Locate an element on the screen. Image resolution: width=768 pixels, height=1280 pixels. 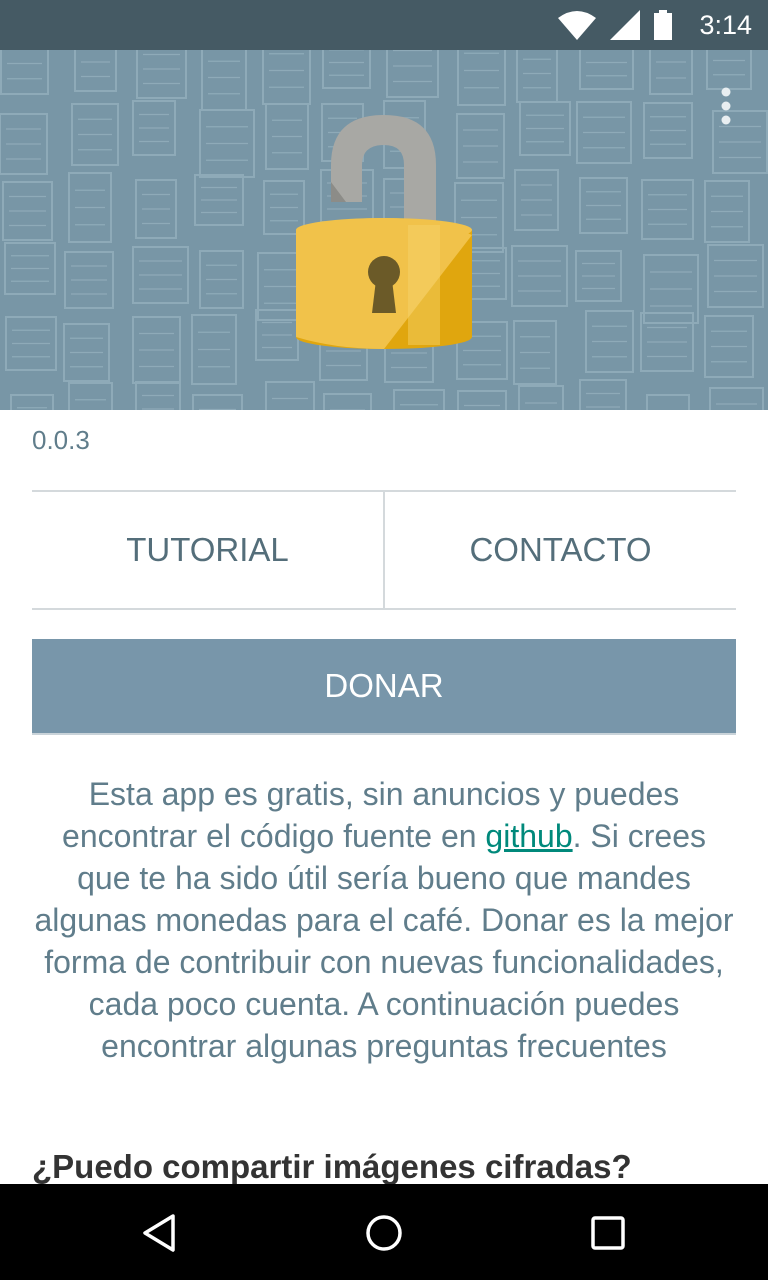
battery-icon is located at coordinates (663, 25).